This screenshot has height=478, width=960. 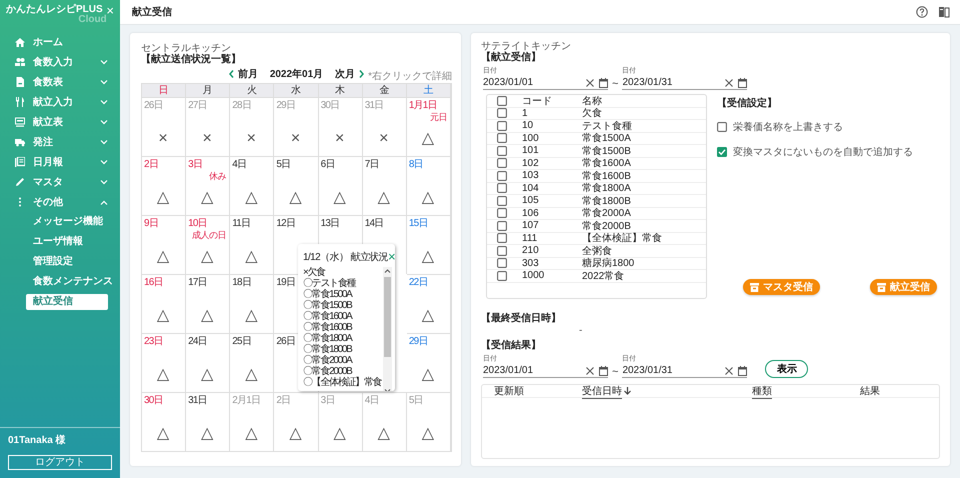 What do you see at coordinates (164, 362) in the screenshot?
I see `day-cell: 23日 △` at bounding box center [164, 362].